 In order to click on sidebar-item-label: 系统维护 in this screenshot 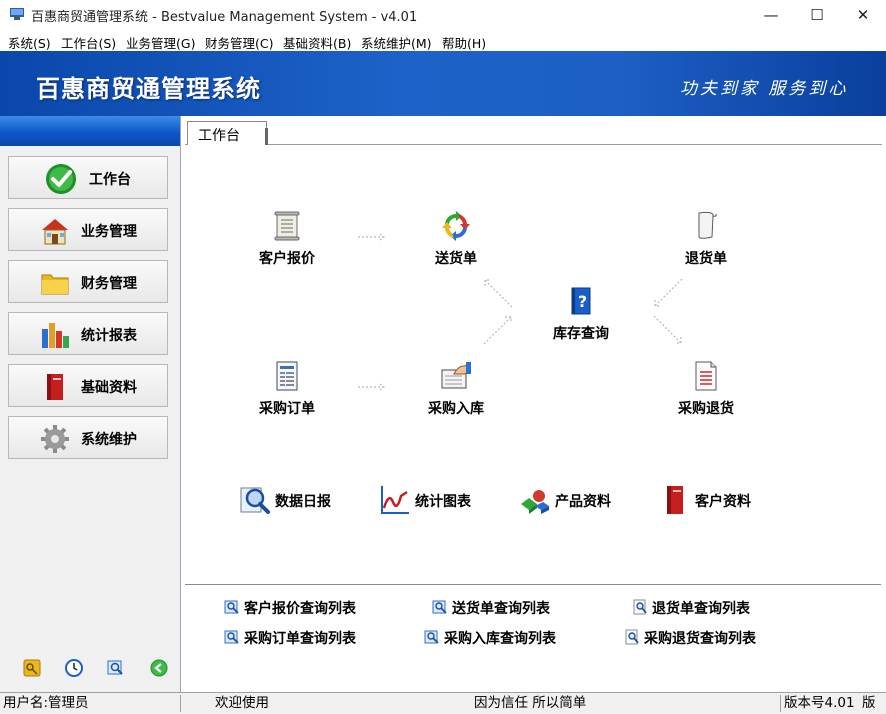, I will do `click(109, 440)`.